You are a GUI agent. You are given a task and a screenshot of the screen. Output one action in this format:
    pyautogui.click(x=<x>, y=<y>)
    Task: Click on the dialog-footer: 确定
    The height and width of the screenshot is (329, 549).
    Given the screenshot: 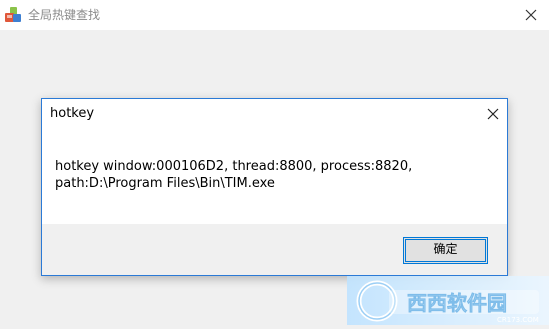 What is the action you would take?
    pyautogui.click(x=274, y=249)
    